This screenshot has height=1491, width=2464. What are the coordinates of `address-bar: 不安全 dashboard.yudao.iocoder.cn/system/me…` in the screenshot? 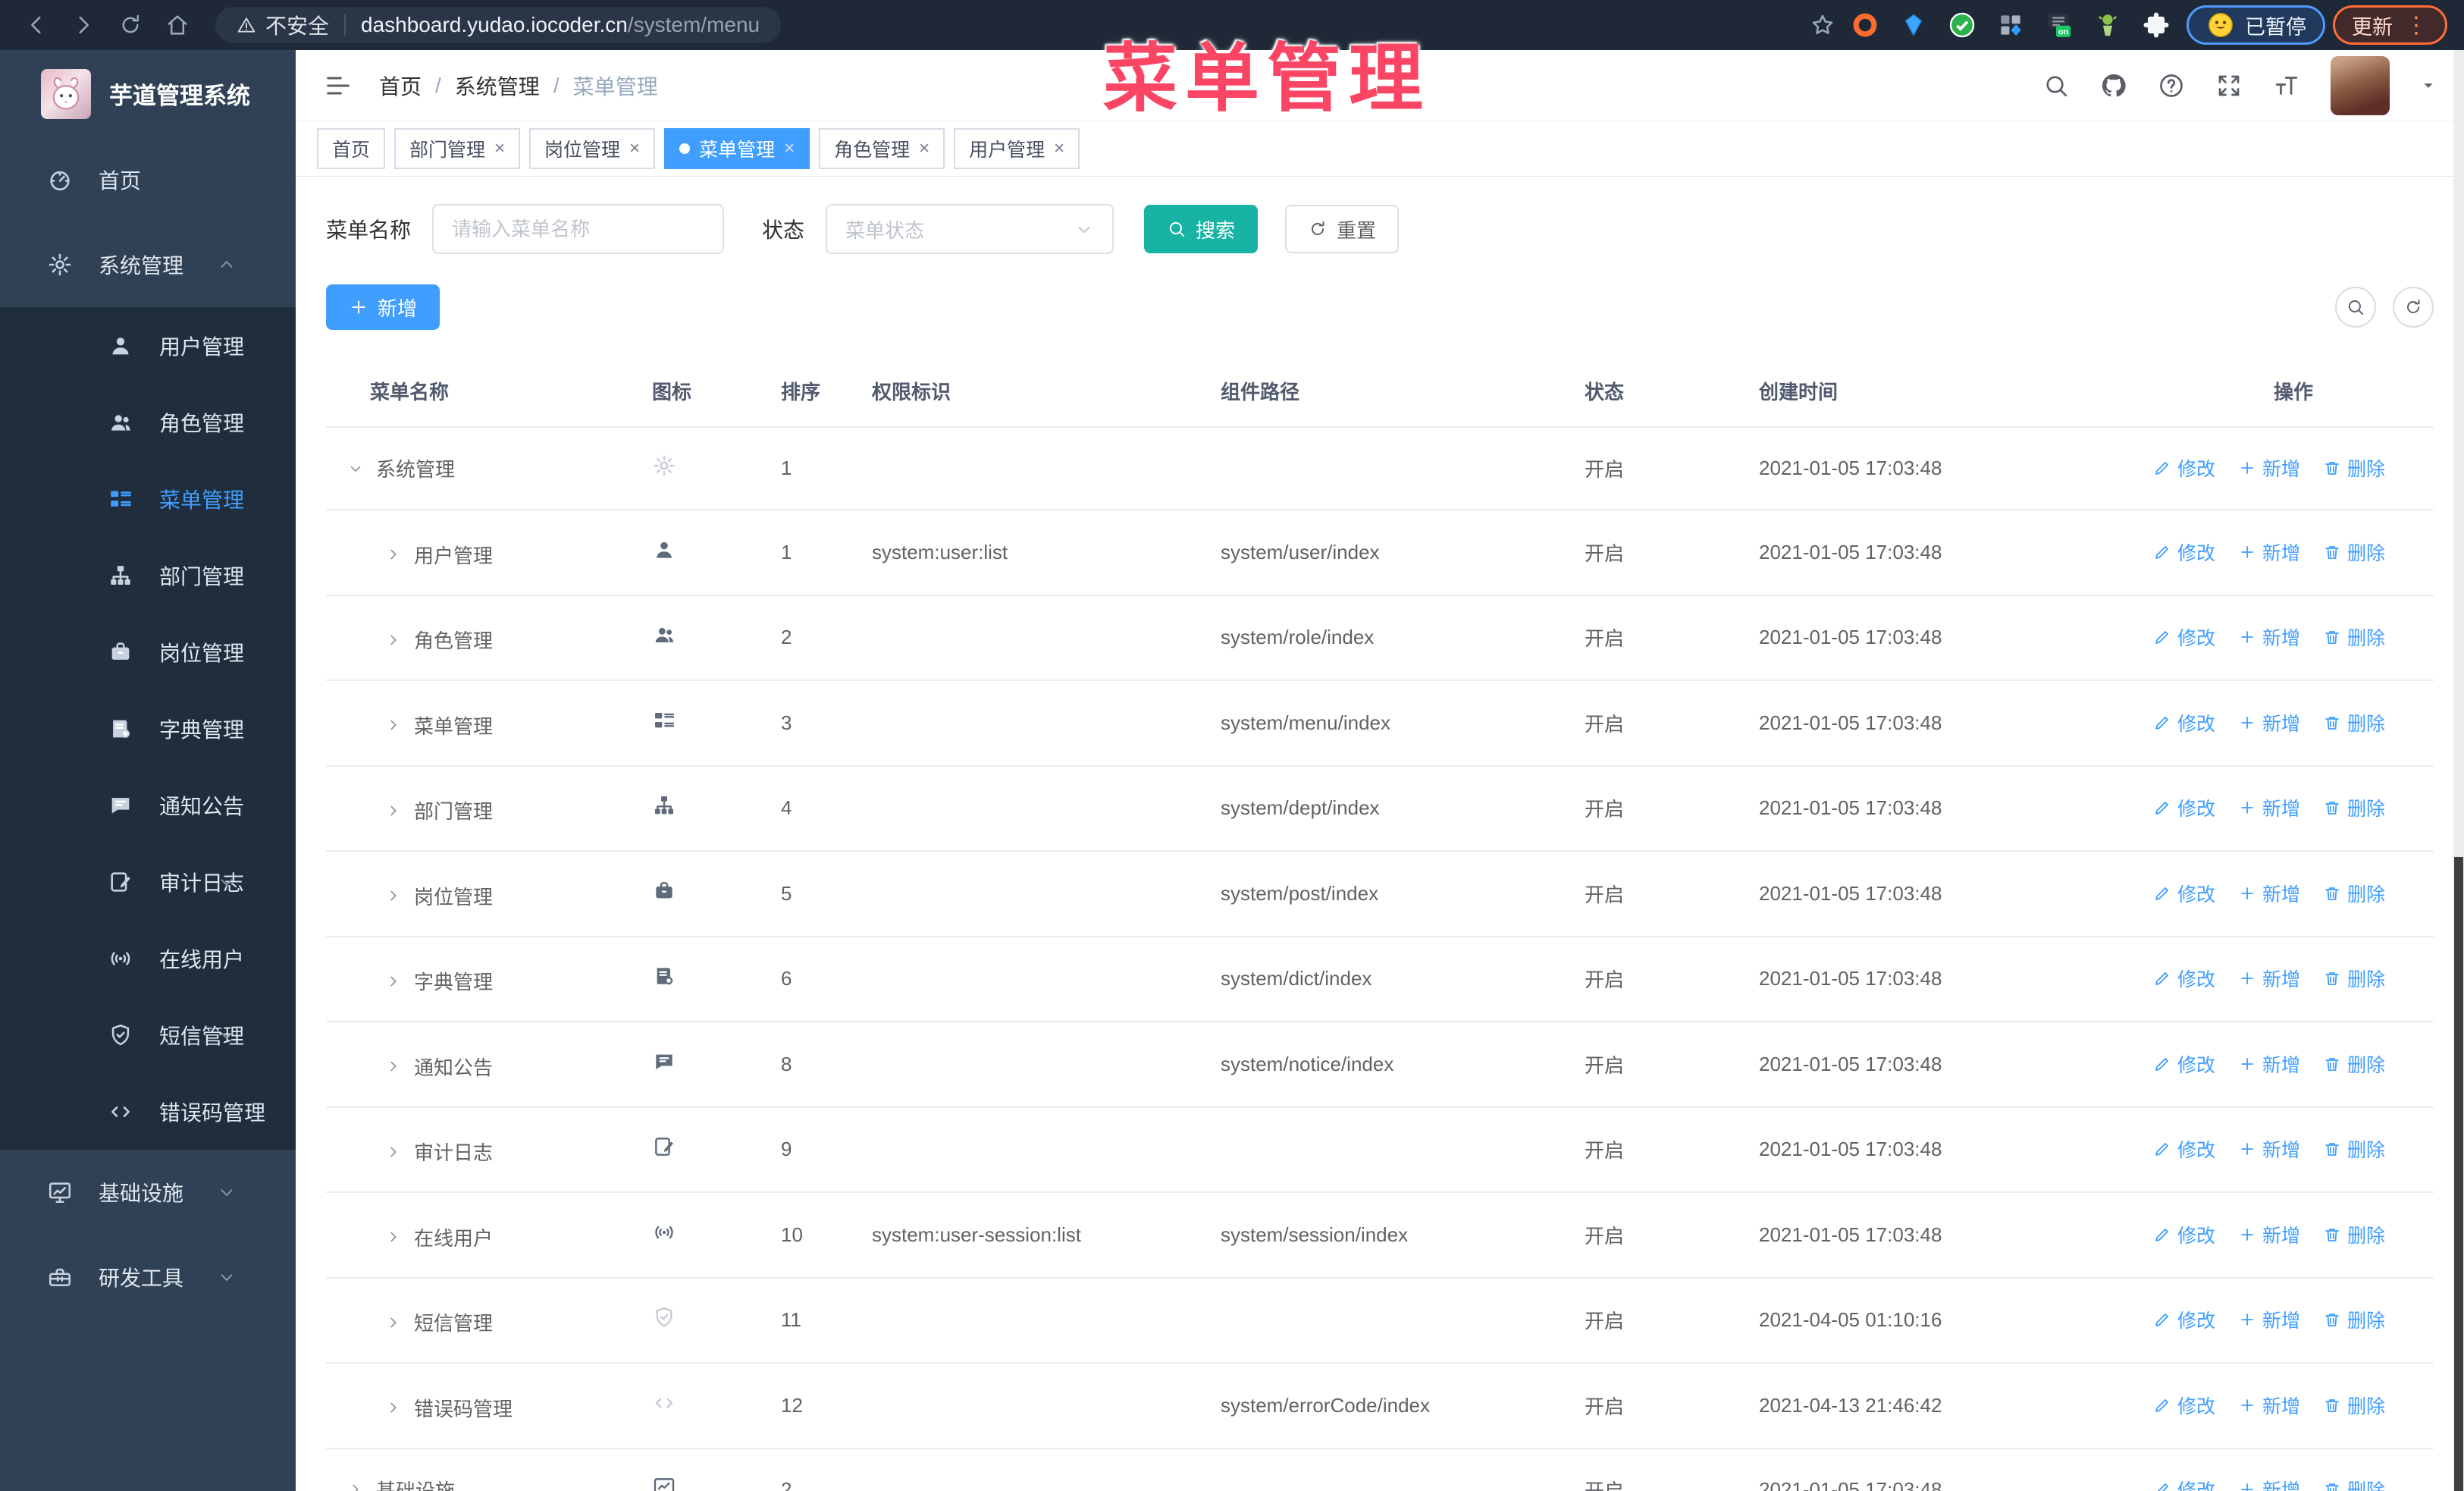 It's located at (499, 25).